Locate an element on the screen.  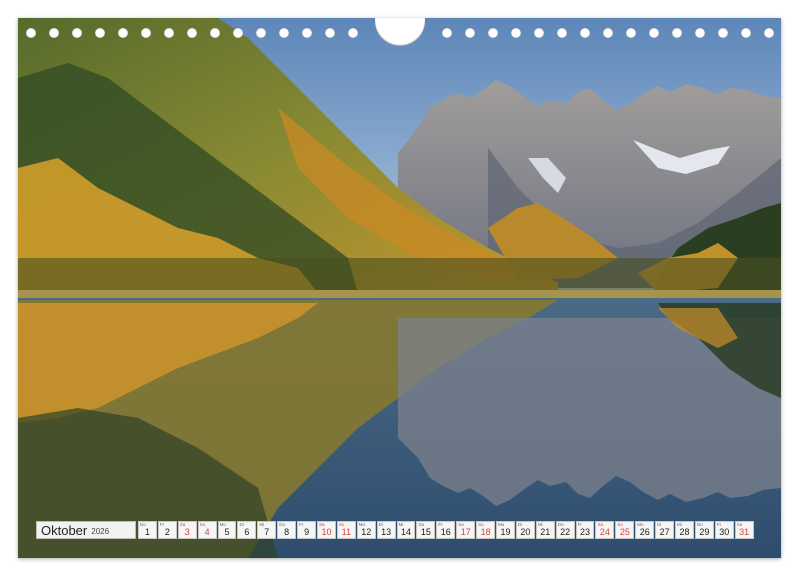
day-number: 3 is located at coordinates (187, 532).